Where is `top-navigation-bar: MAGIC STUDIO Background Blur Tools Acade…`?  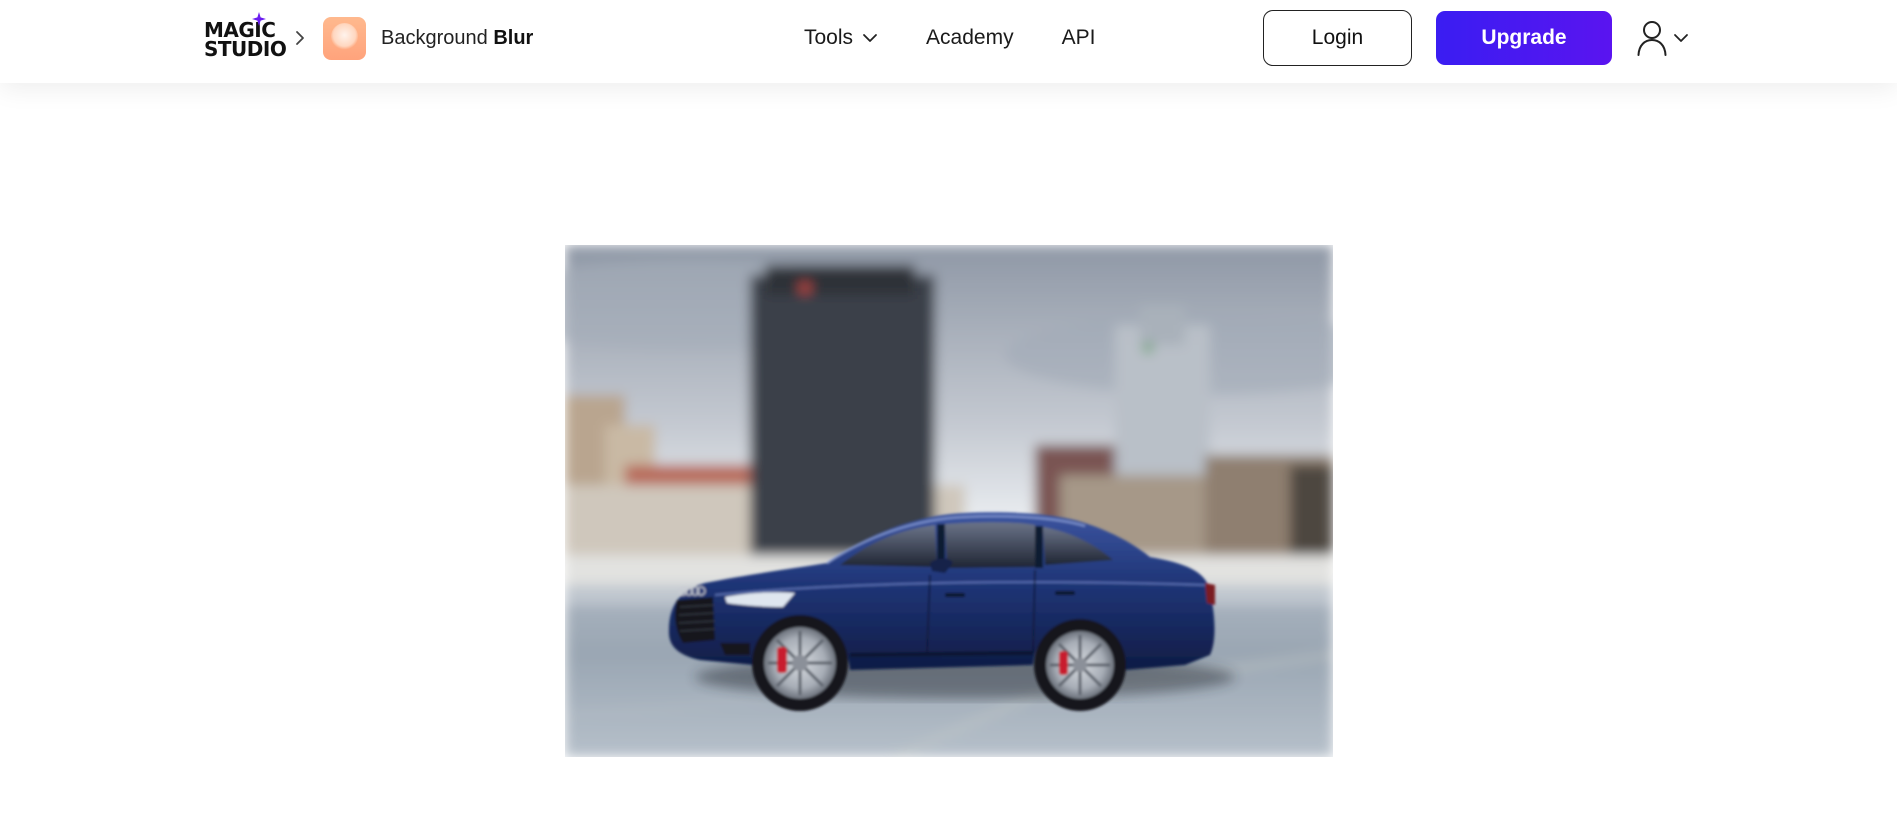
top-navigation-bar: MAGIC STUDIO Background Blur Tools Acade… is located at coordinates (948, 41).